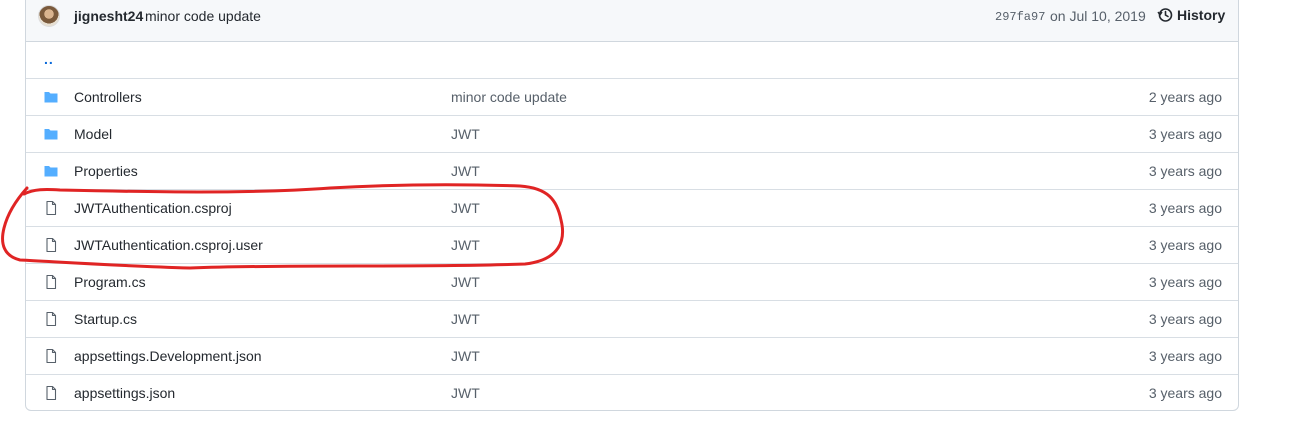 Image resolution: width=1293 pixels, height=433 pixels. Describe the element at coordinates (168, 245) in the screenshot. I see `file-name-link: JWTAuthentication.csproj.user` at that location.